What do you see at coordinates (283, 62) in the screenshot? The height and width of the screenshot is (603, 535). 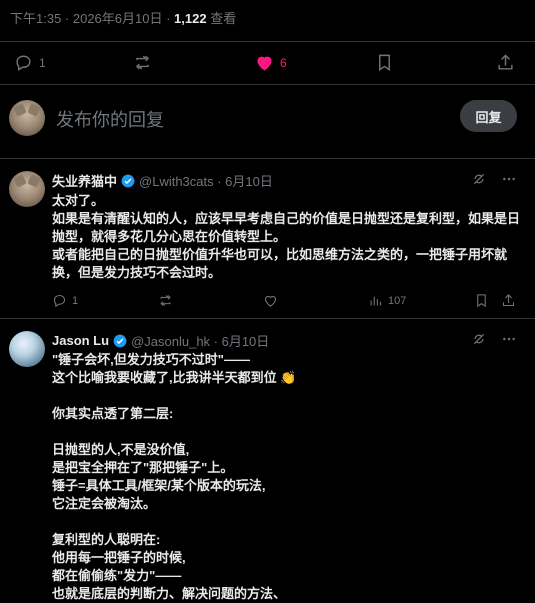 I see `like-count: 6` at bounding box center [283, 62].